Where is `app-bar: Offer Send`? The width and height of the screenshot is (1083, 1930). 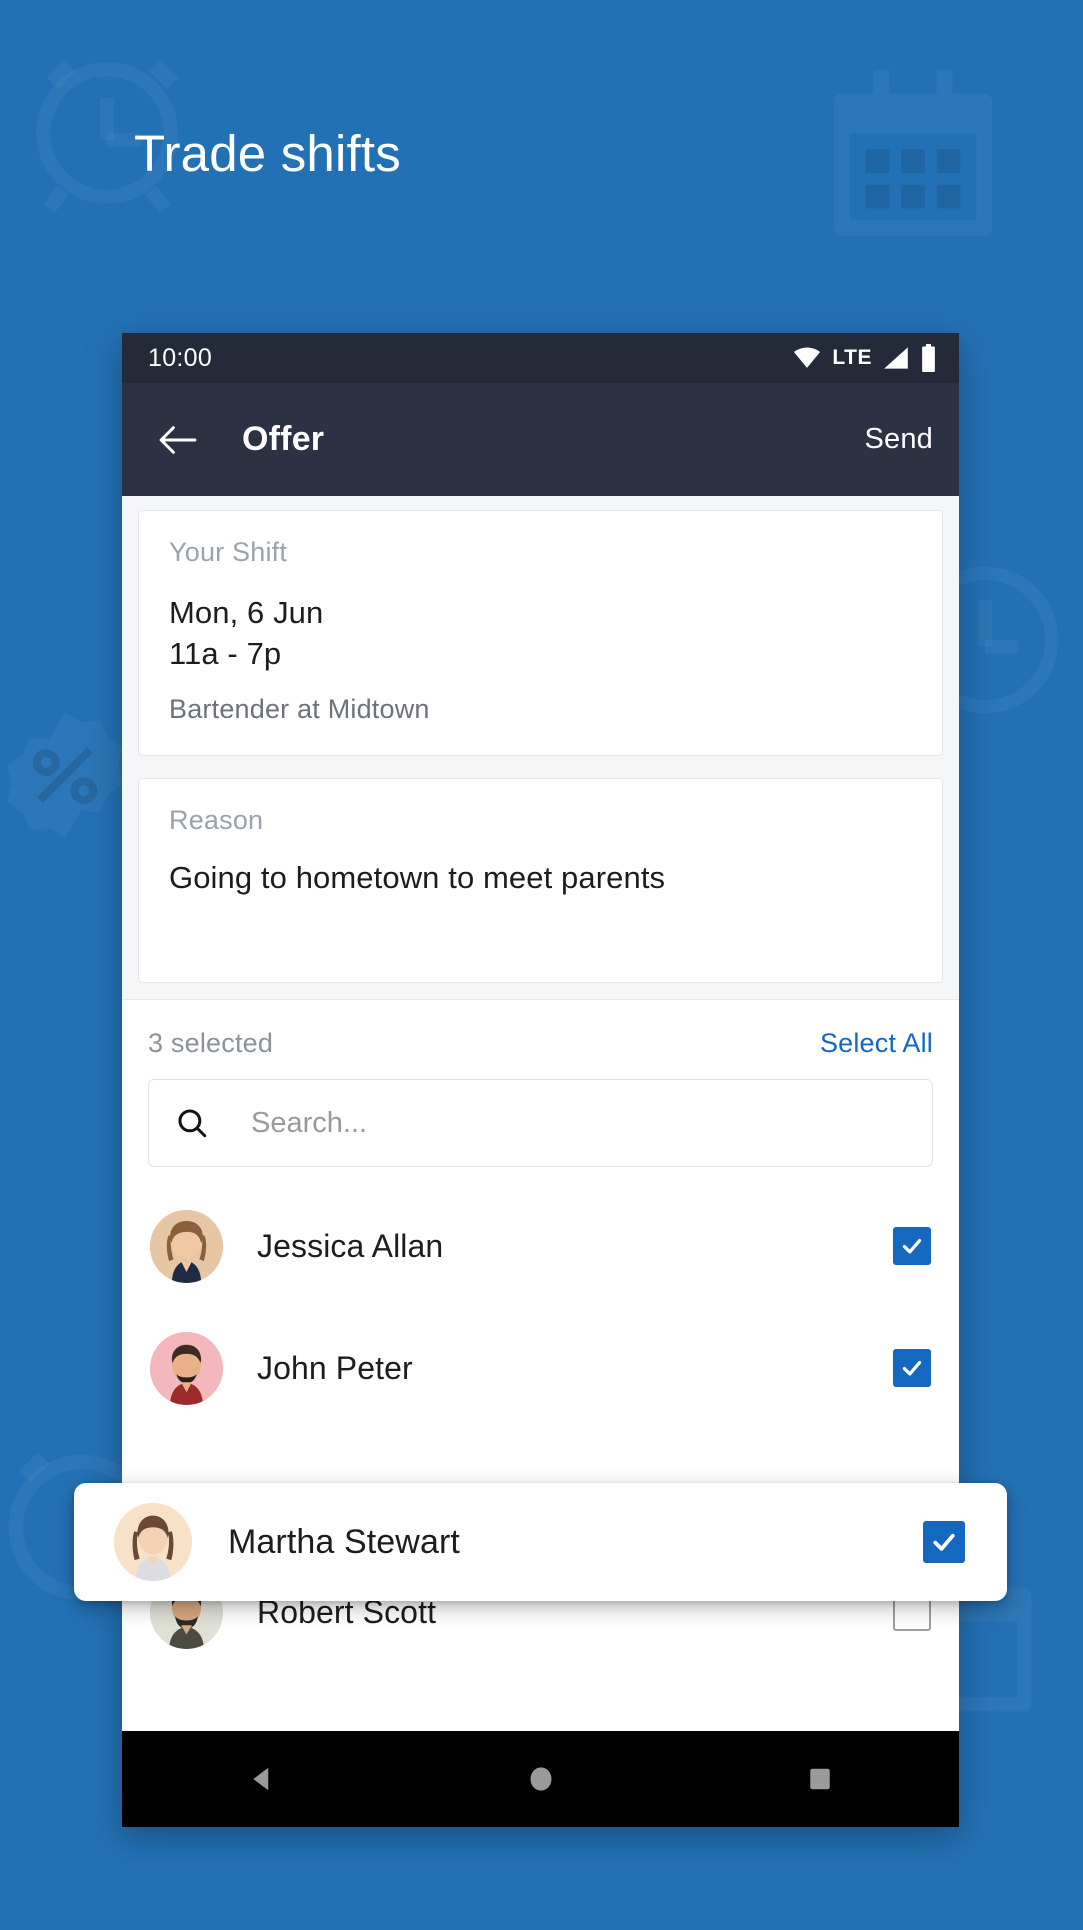
app-bar: Offer Send is located at coordinates (540, 439).